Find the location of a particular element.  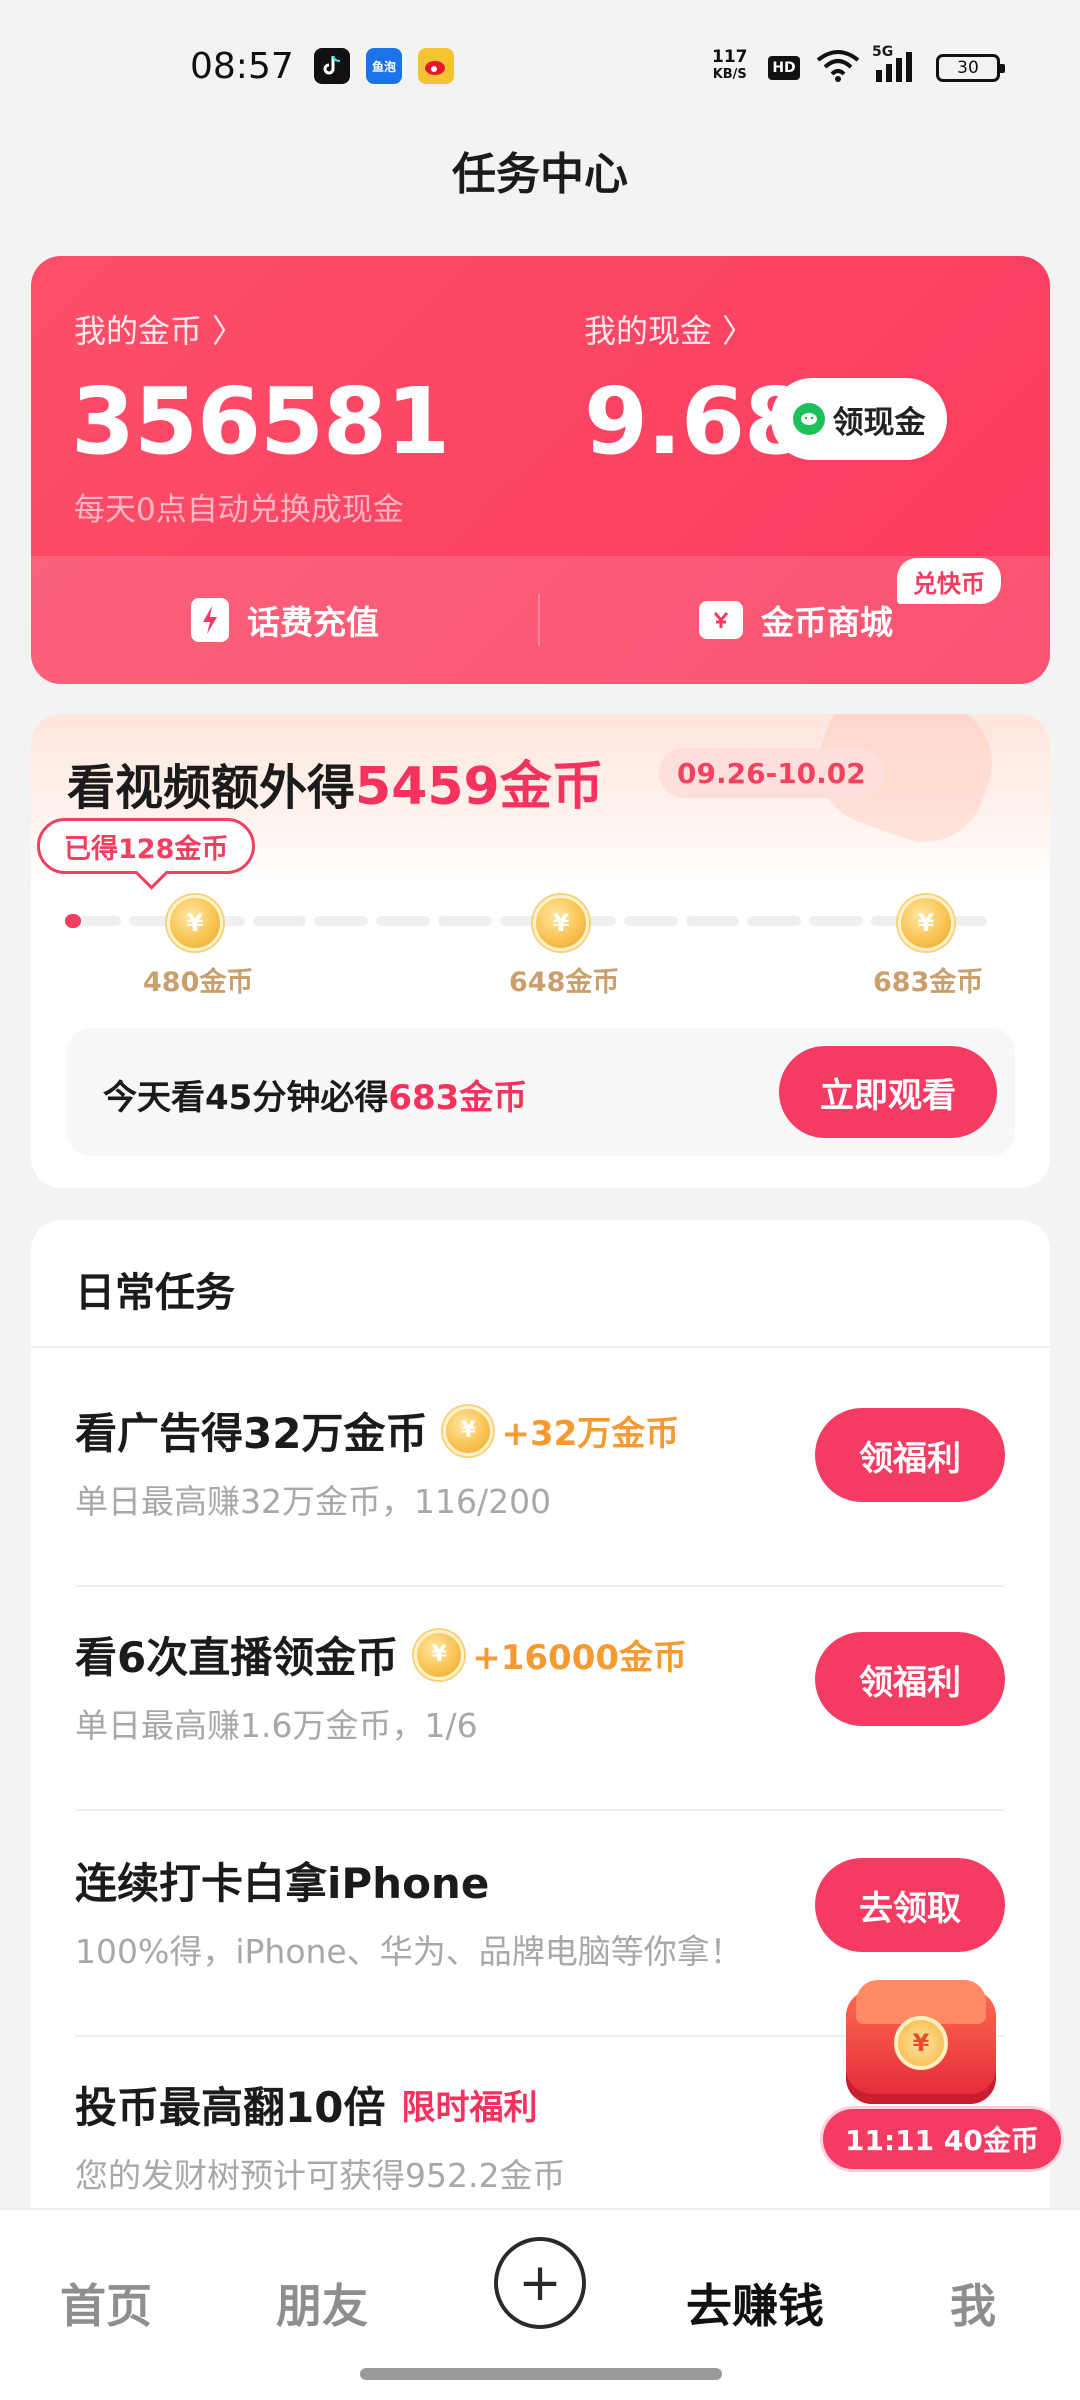

treasure-chest-icon: ¥ is located at coordinates (921, 2042).